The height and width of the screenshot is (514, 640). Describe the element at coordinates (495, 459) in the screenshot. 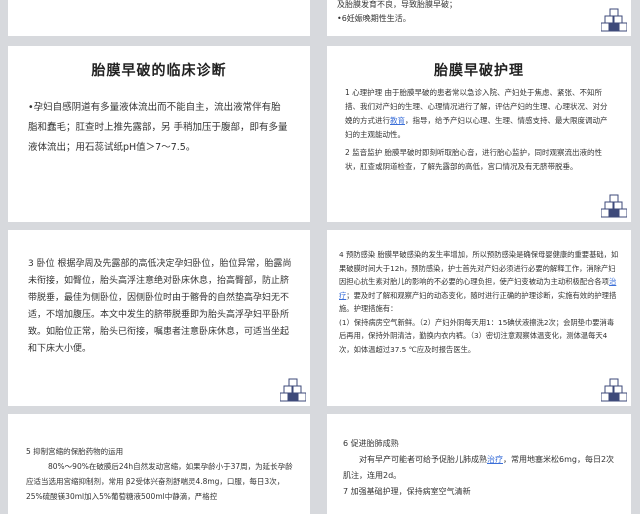

I see `treatment-link: 治疗` at that location.